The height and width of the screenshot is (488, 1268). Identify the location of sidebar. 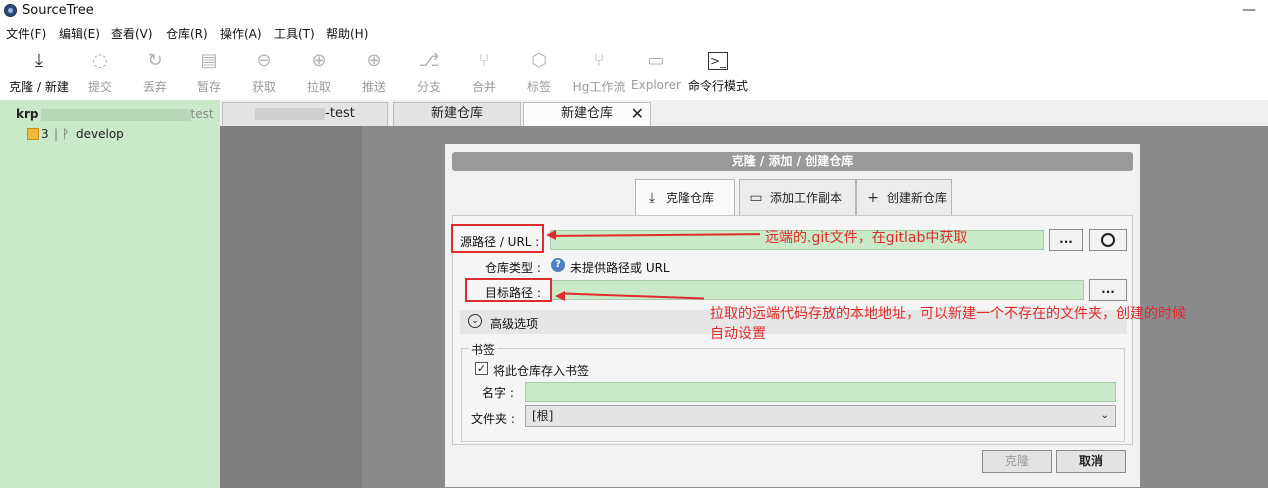
(110, 294).